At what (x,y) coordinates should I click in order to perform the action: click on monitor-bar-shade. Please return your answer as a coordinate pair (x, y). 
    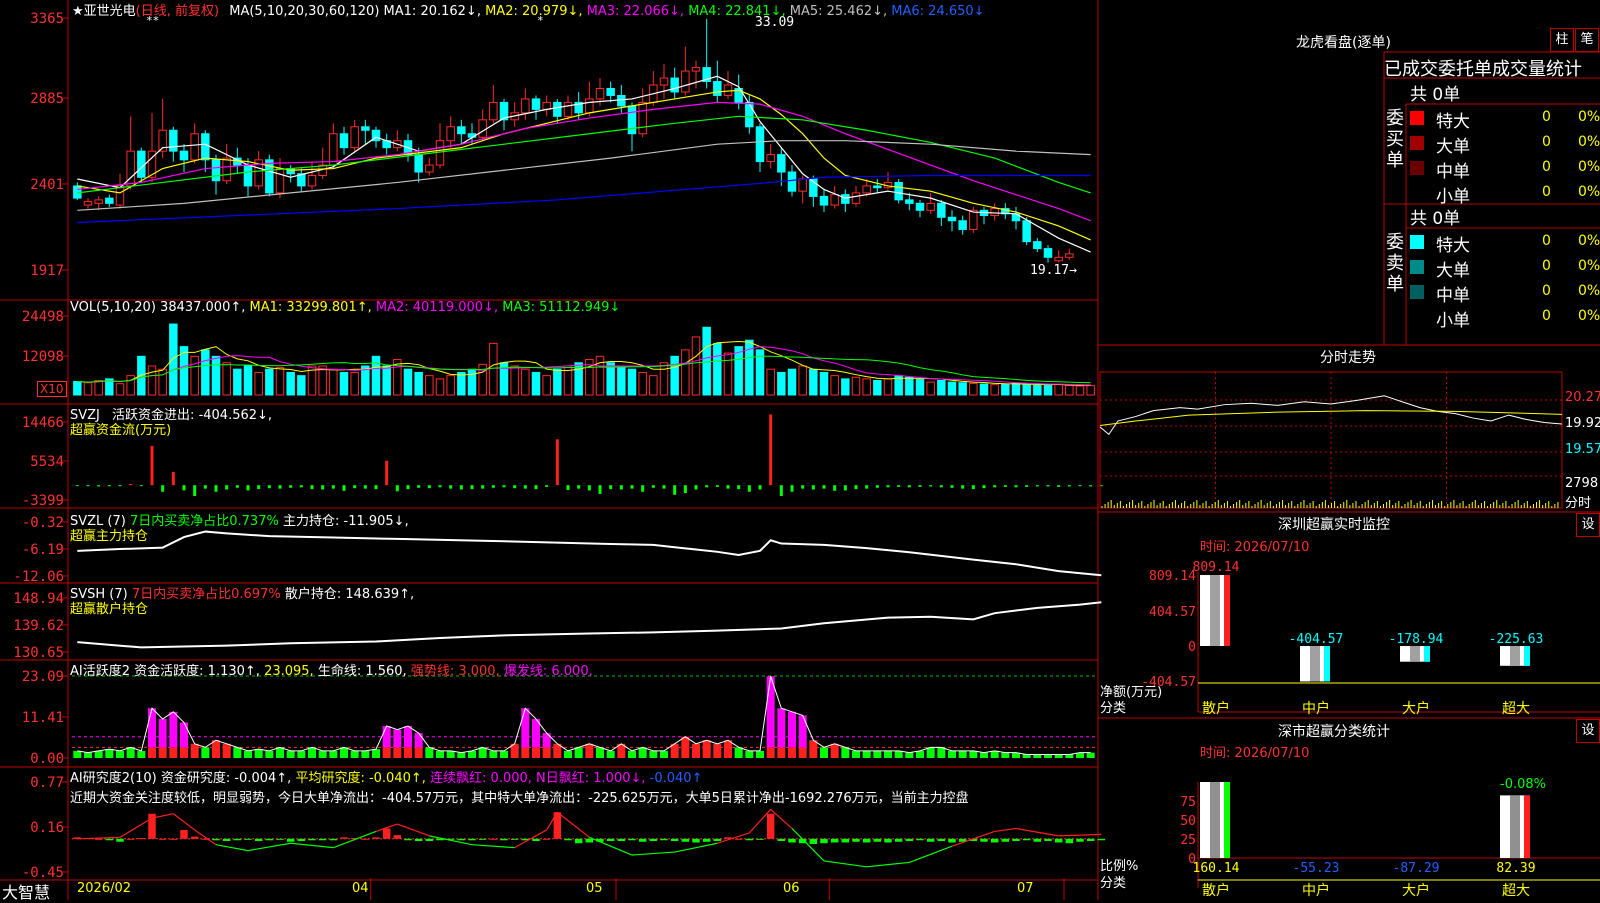
    Looking at the image, I should click on (1215, 610).